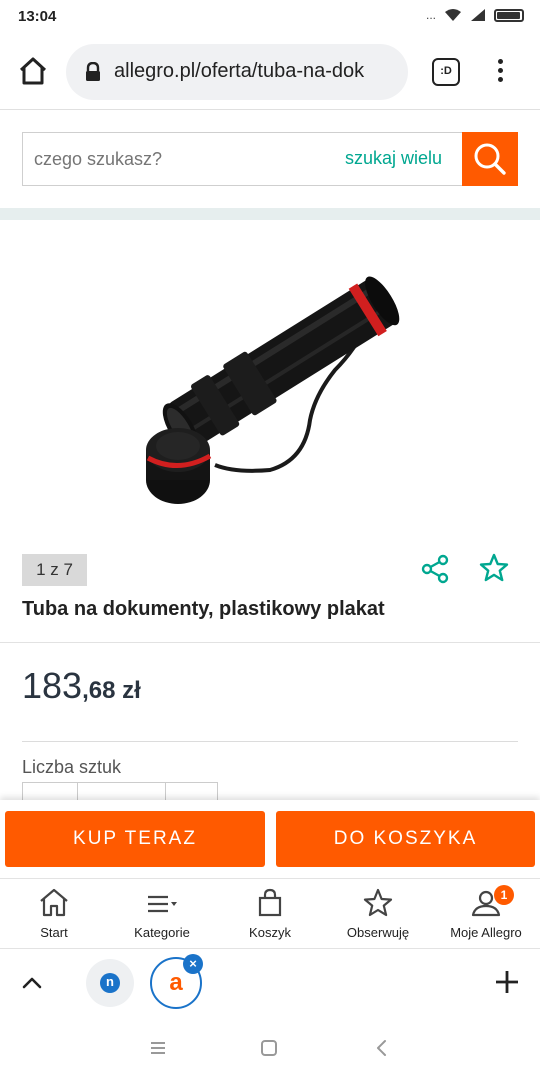 The width and height of the screenshot is (540, 1080). I want to click on search-bar: szukaj wielu, so click(270, 159).